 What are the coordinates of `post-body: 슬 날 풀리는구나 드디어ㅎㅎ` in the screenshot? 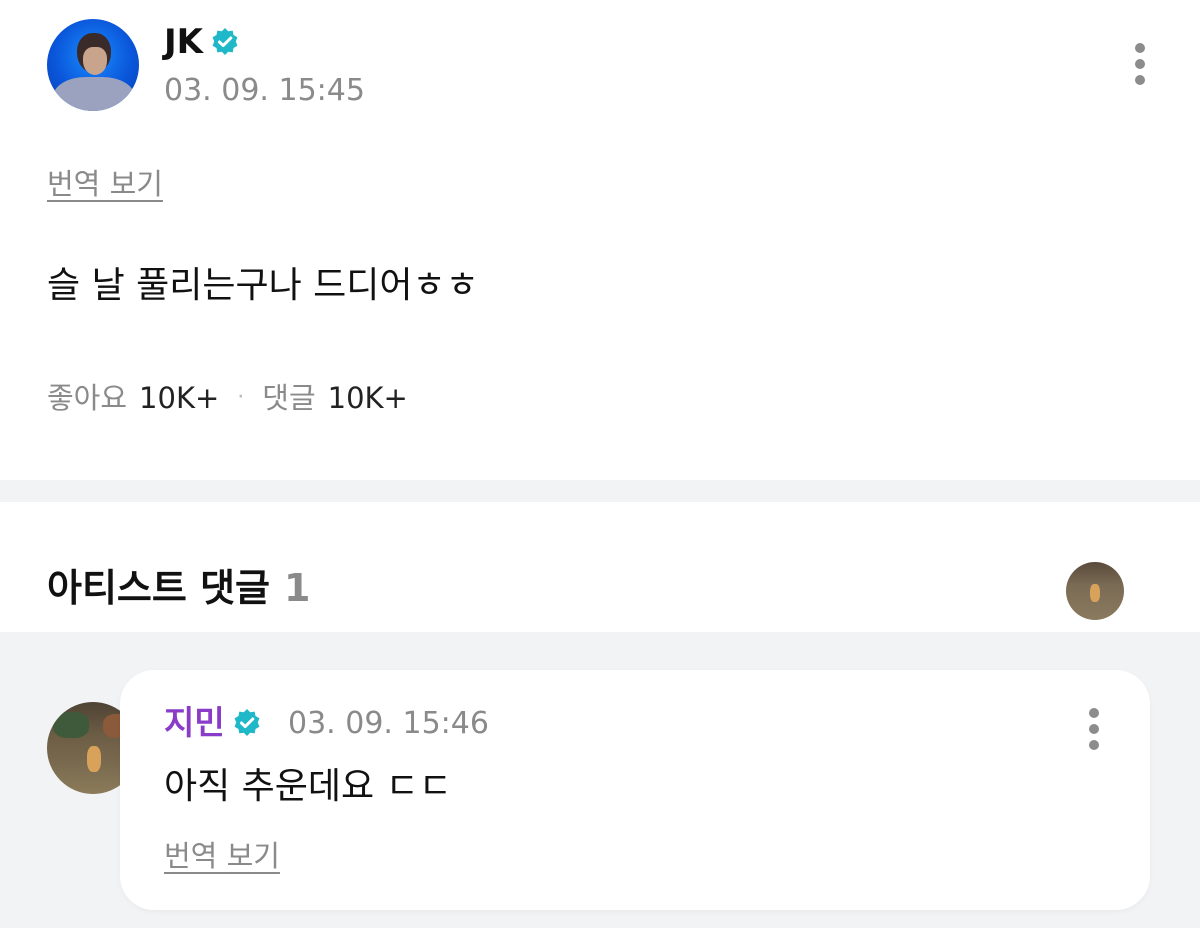 It's located at (263, 285).